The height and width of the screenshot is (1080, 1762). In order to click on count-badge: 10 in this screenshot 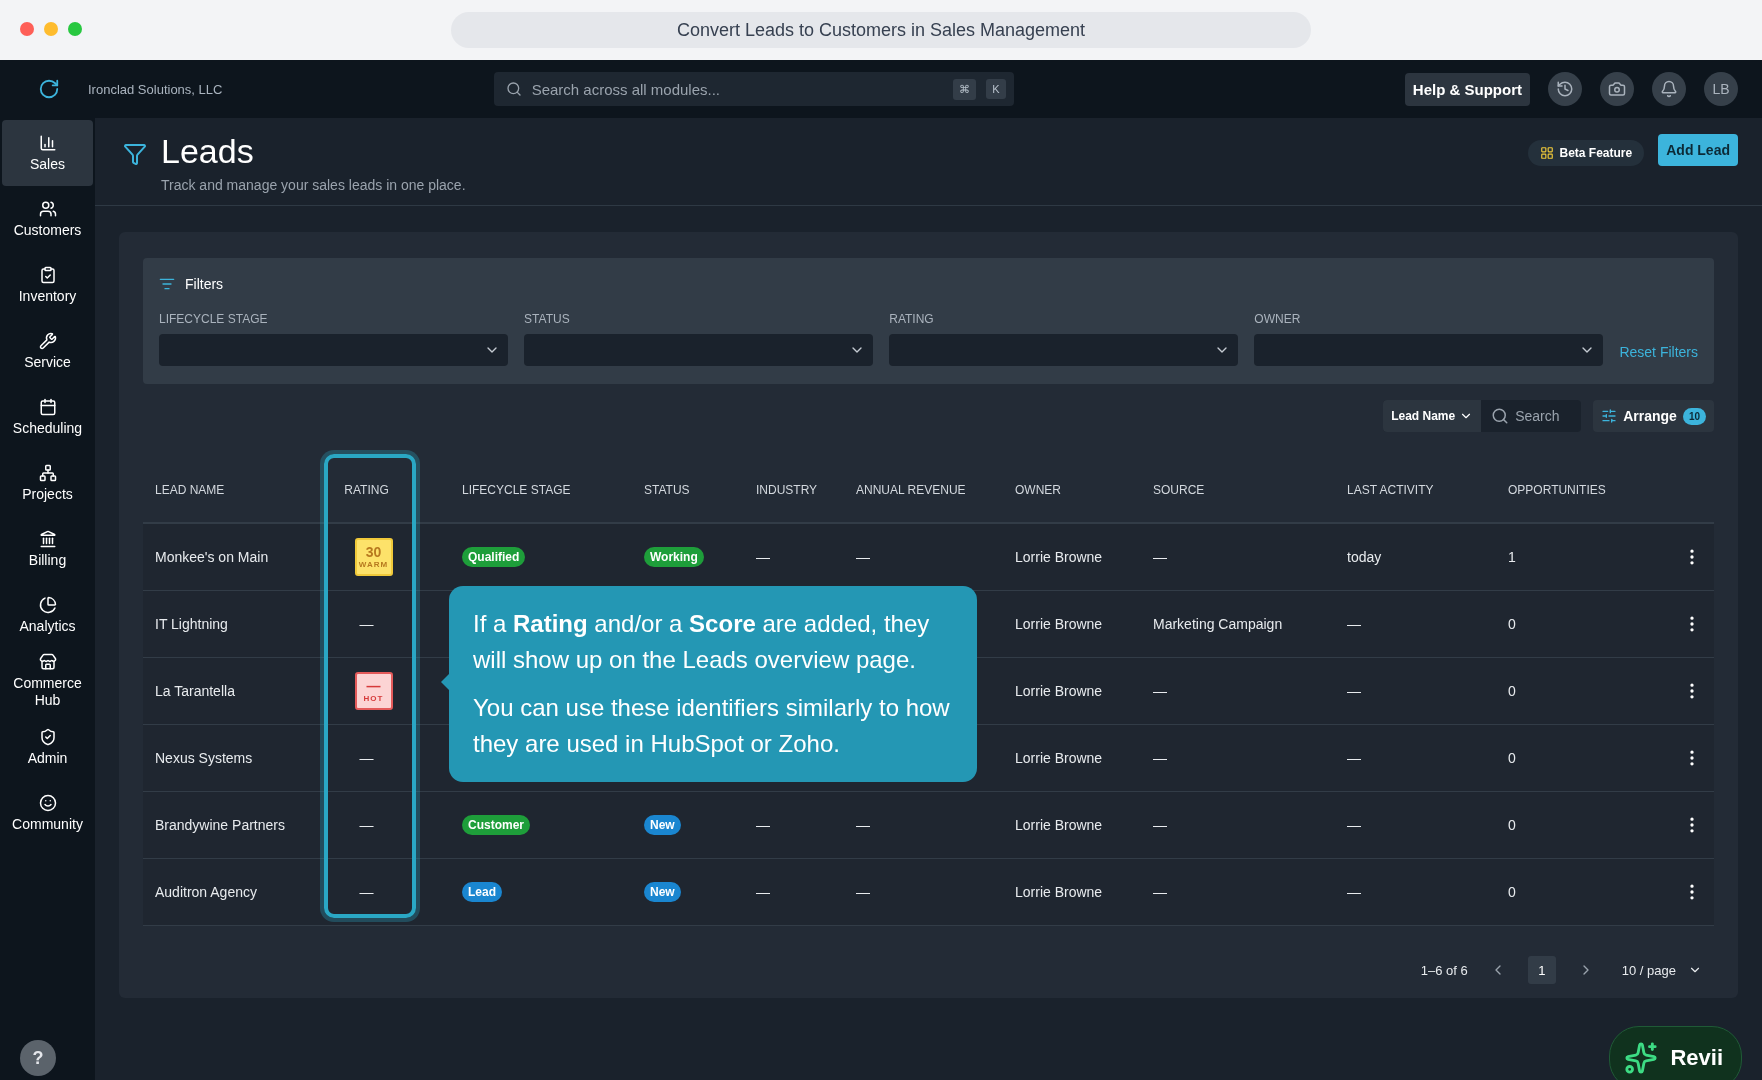, I will do `click(1694, 416)`.